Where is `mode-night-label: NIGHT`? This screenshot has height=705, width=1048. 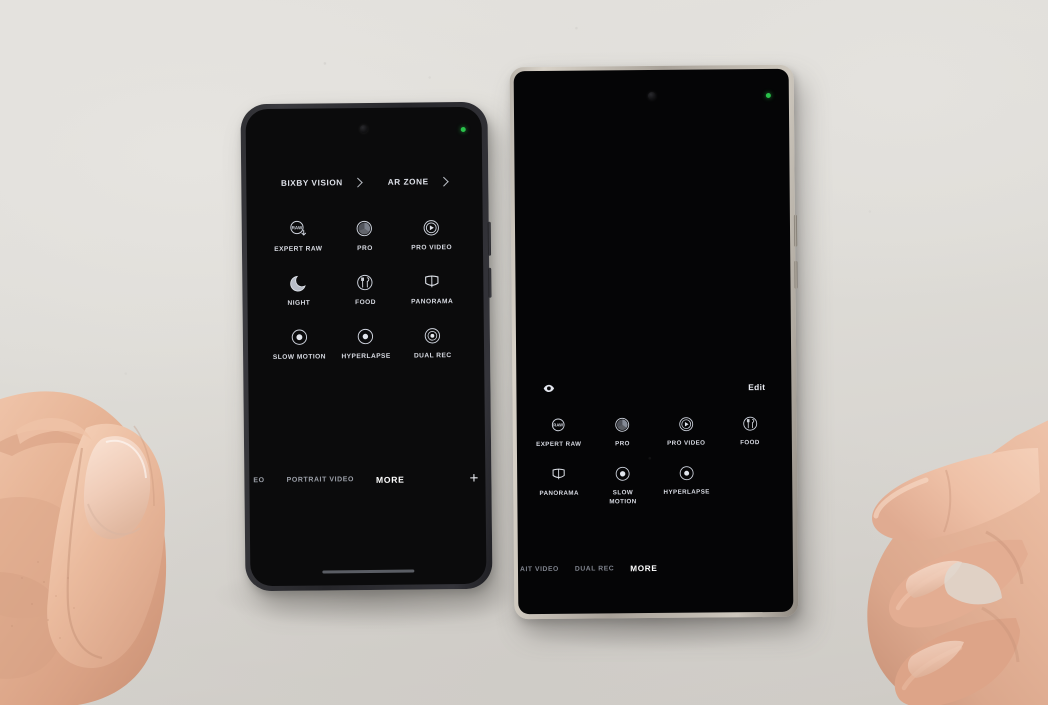 mode-night-label: NIGHT is located at coordinates (299, 303).